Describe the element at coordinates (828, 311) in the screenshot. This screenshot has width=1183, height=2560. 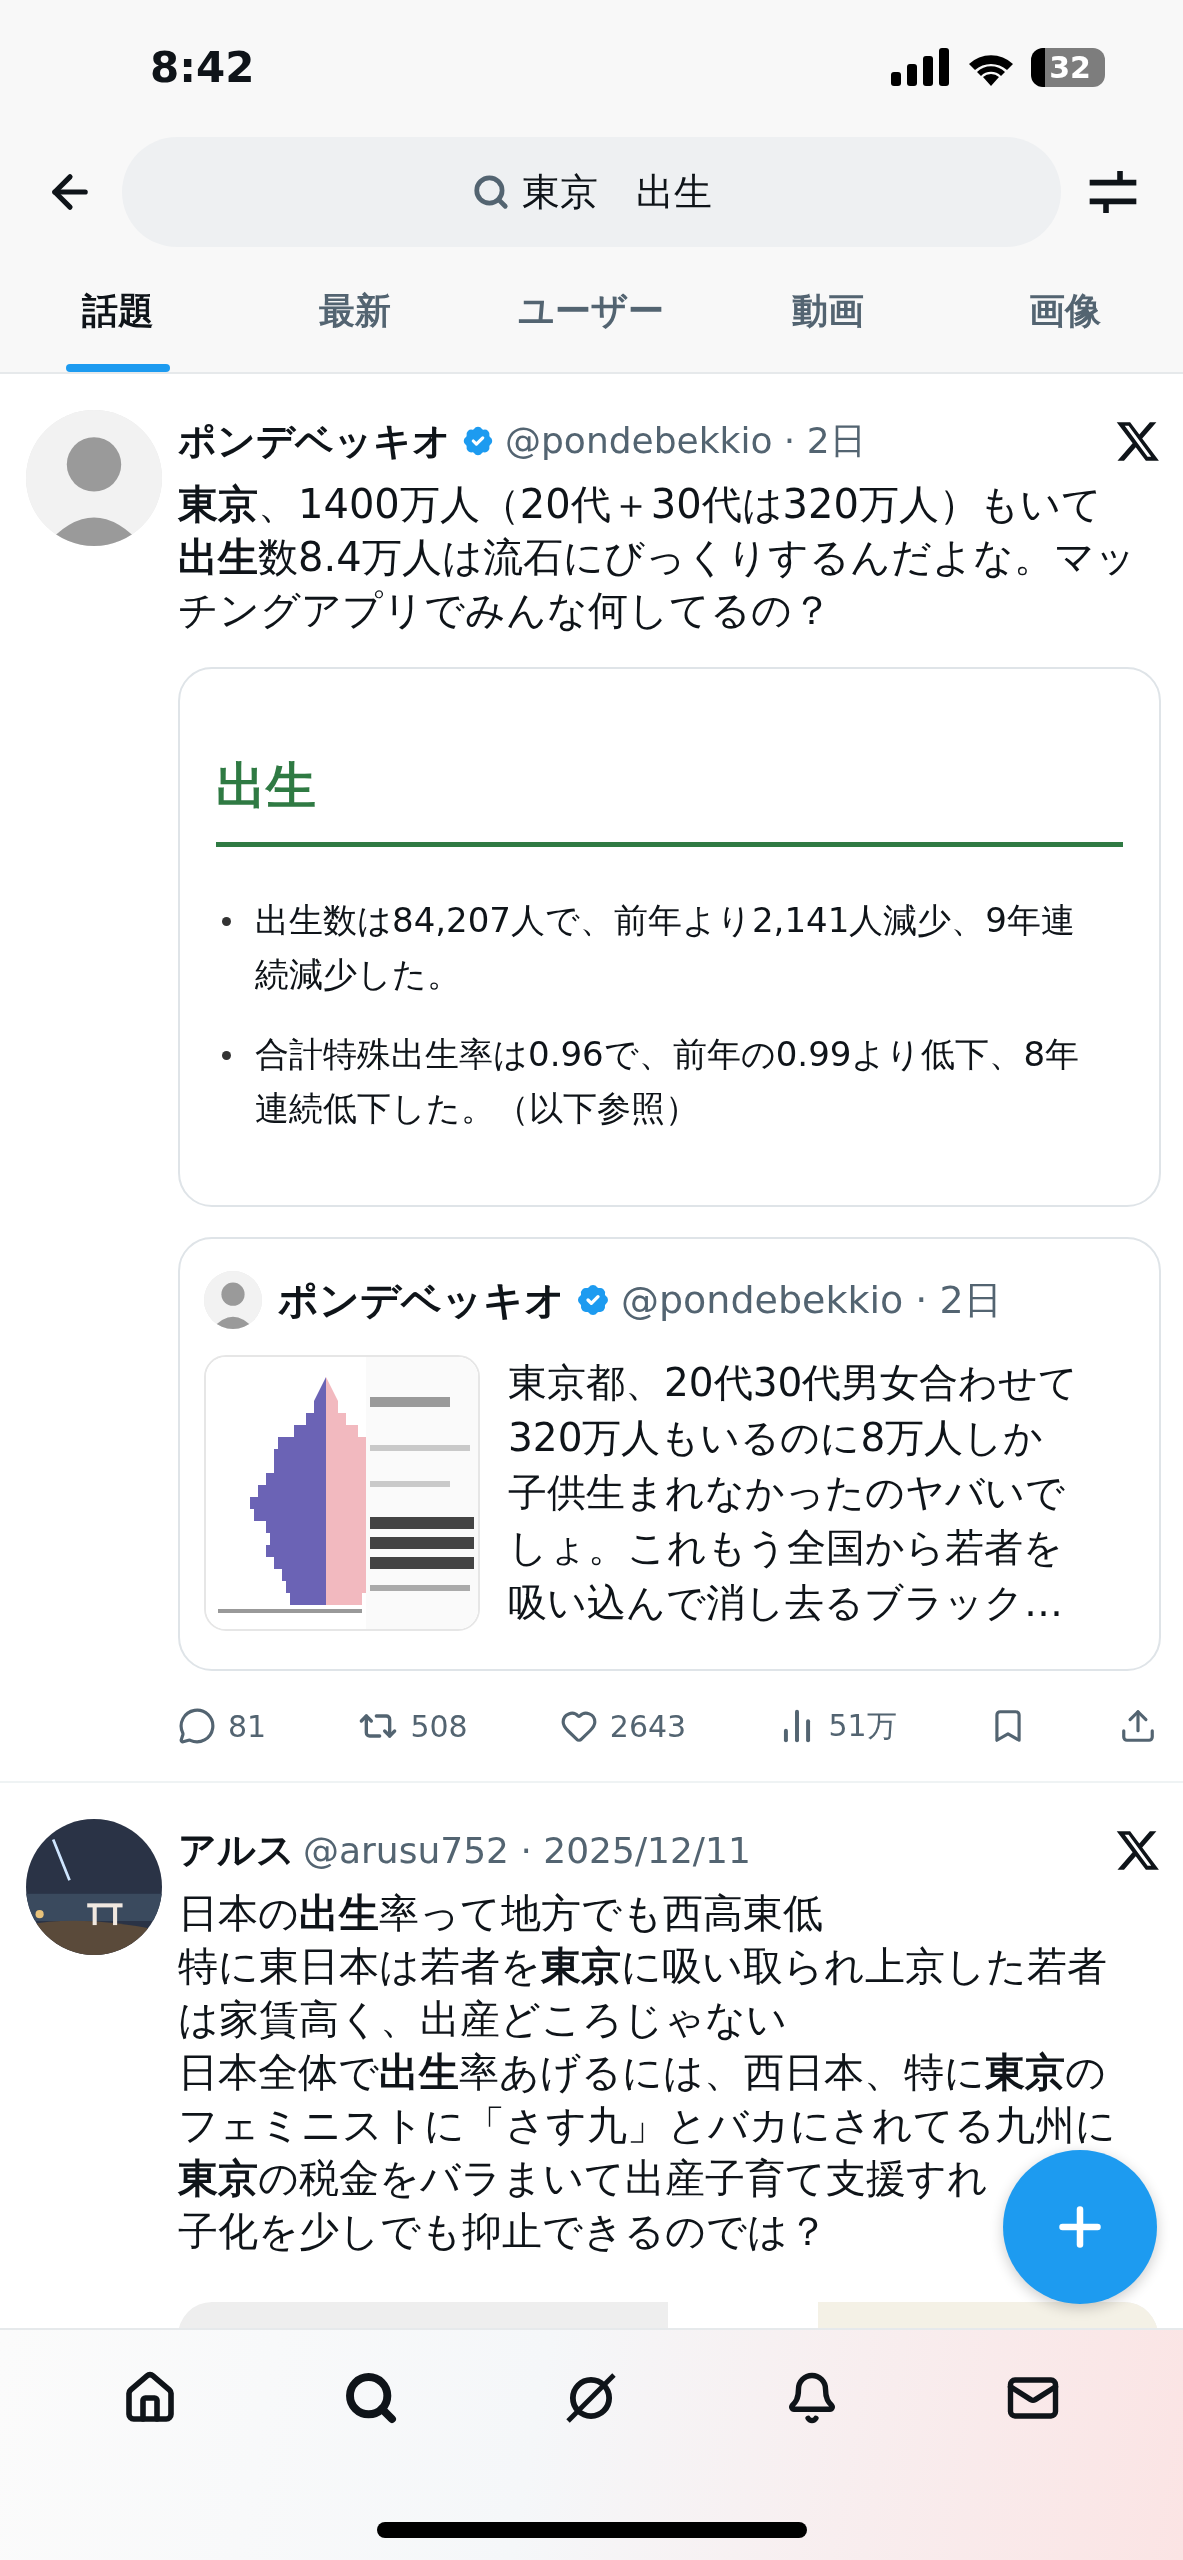
I see `search-tab: 動画` at that location.